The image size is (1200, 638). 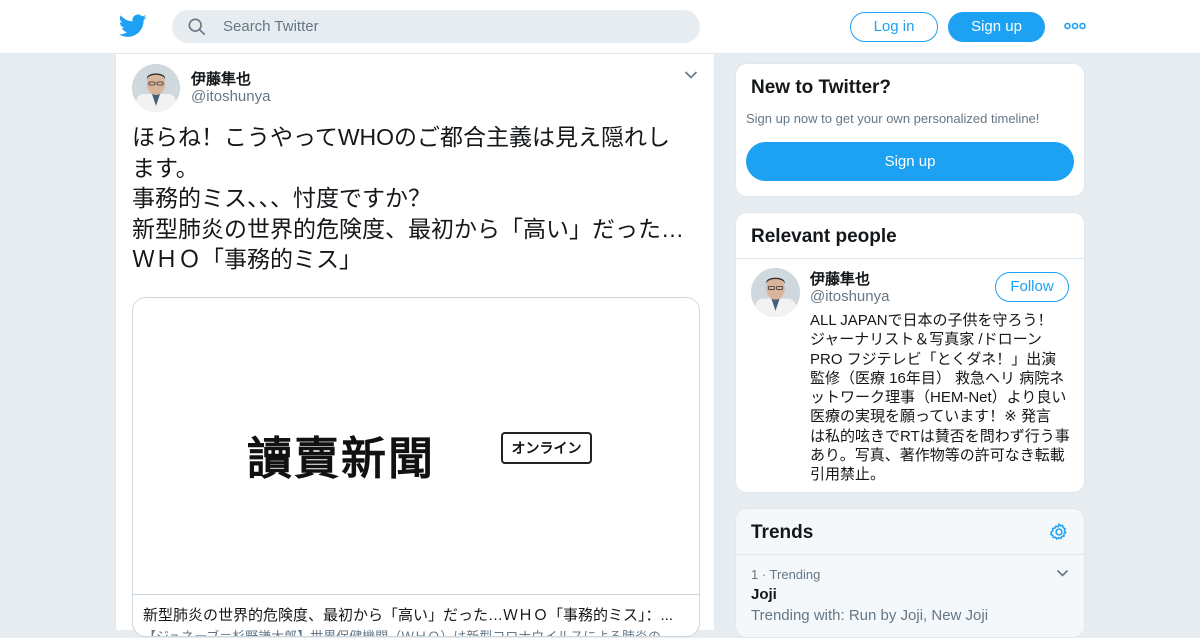 I want to click on follow-button: Follow, so click(x=1032, y=287).